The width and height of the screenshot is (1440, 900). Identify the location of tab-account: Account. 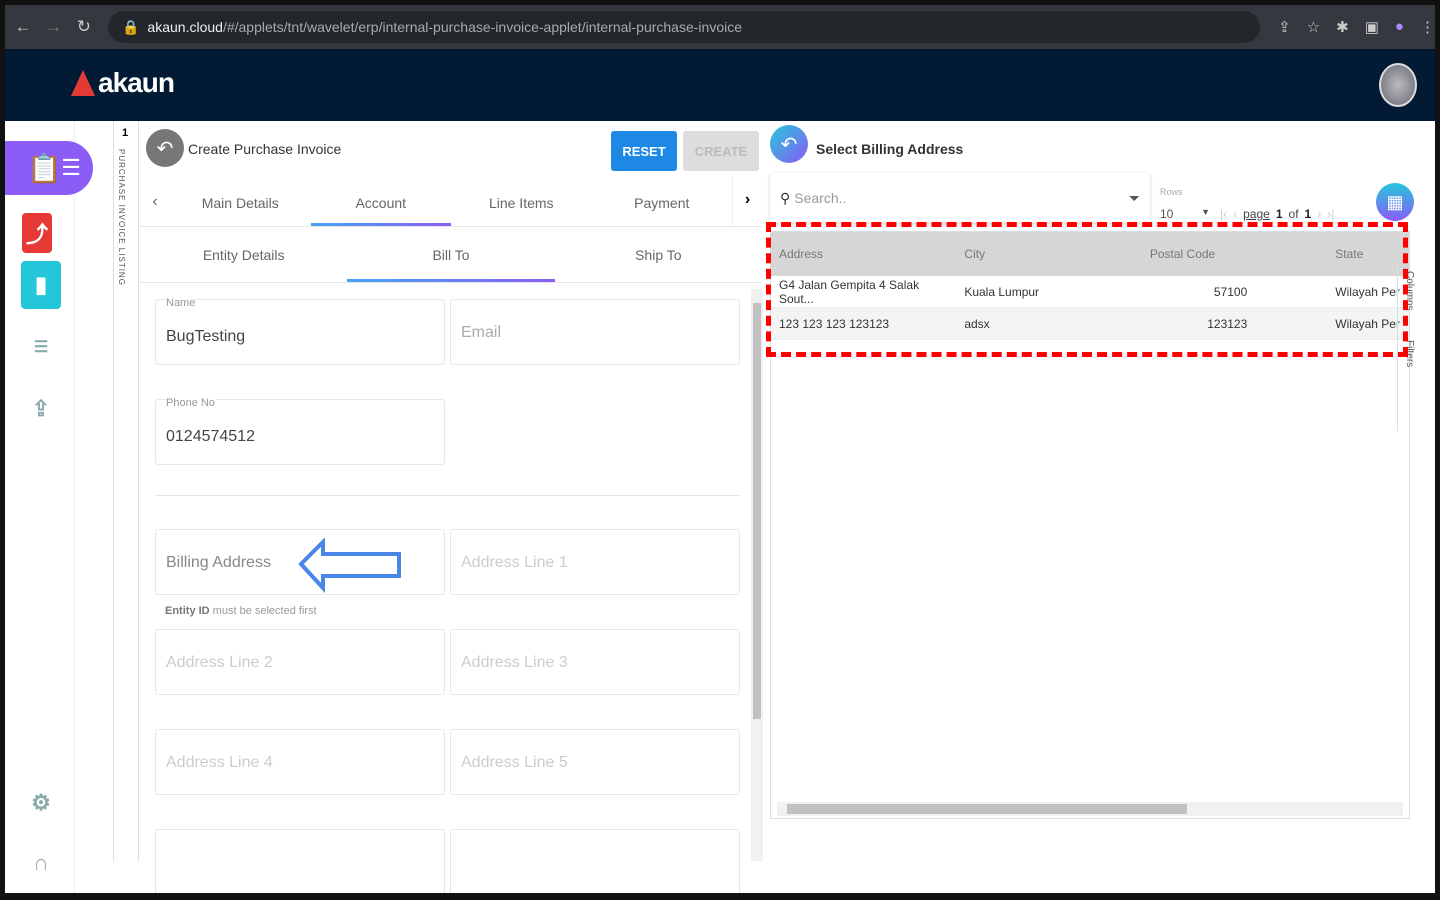
(381, 201).